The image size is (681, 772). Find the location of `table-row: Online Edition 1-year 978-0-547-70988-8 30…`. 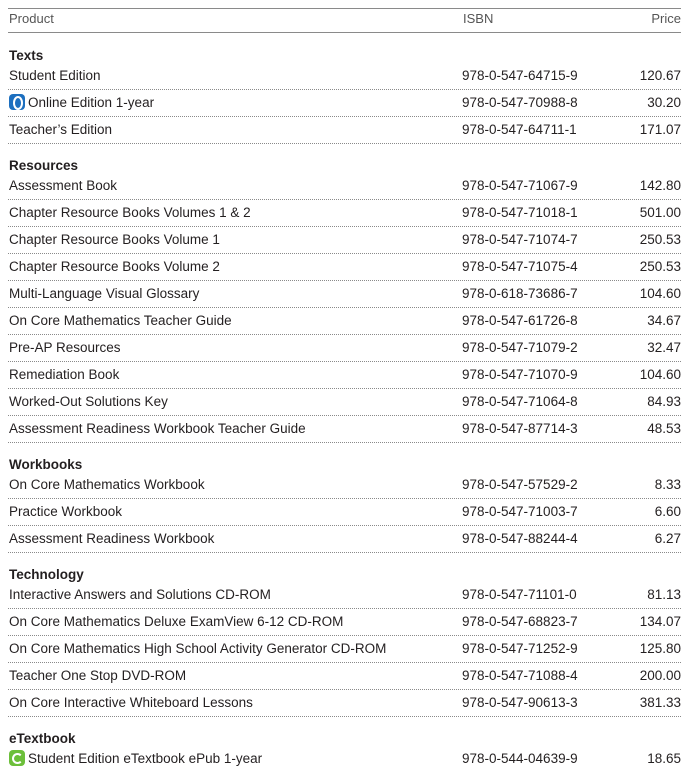

table-row: Online Edition 1-year 978-0-547-70988-8 30… is located at coordinates (344, 103).